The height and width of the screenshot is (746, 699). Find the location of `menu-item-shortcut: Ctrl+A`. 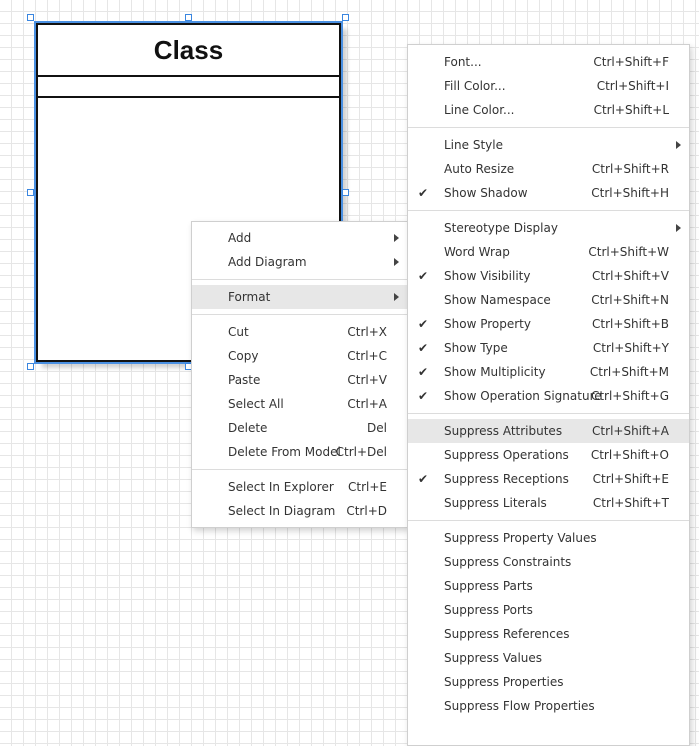

menu-item-shortcut: Ctrl+A is located at coordinates (367, 404).